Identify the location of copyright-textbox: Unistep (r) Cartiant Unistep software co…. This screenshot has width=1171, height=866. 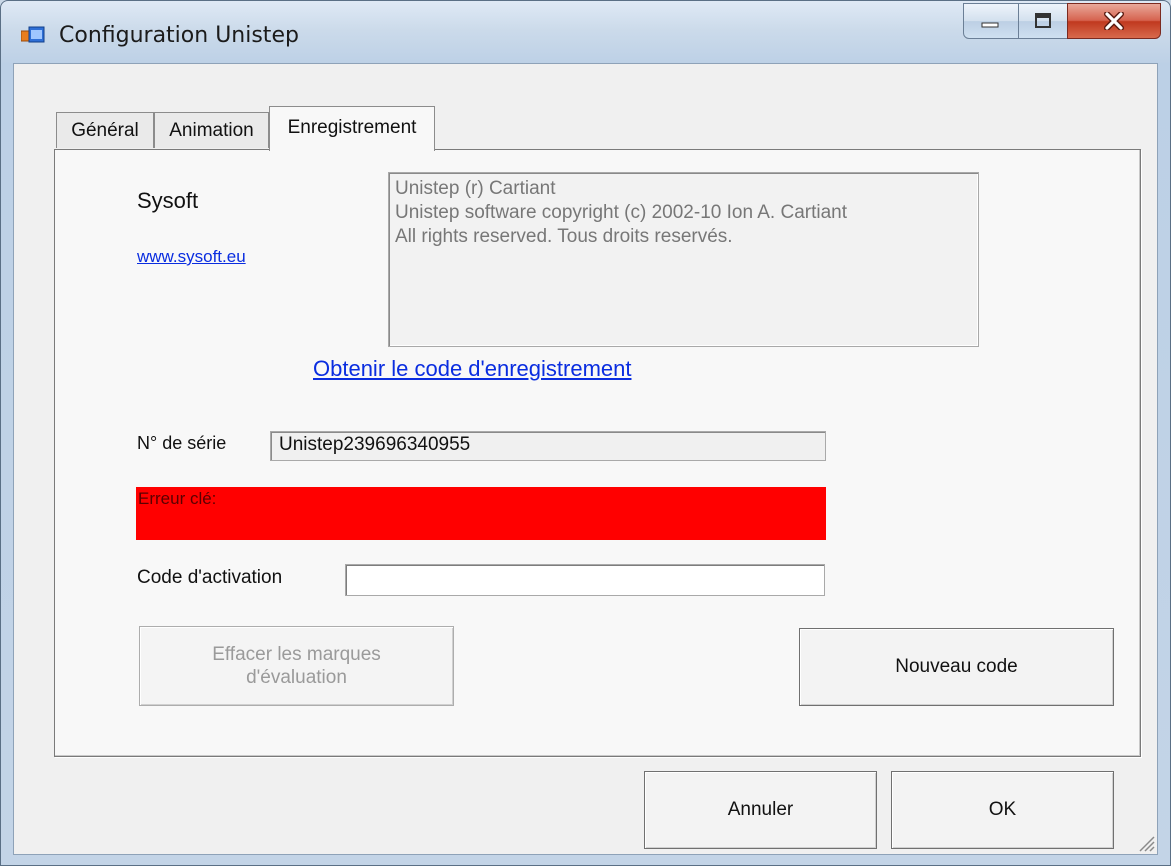
(683, 259).